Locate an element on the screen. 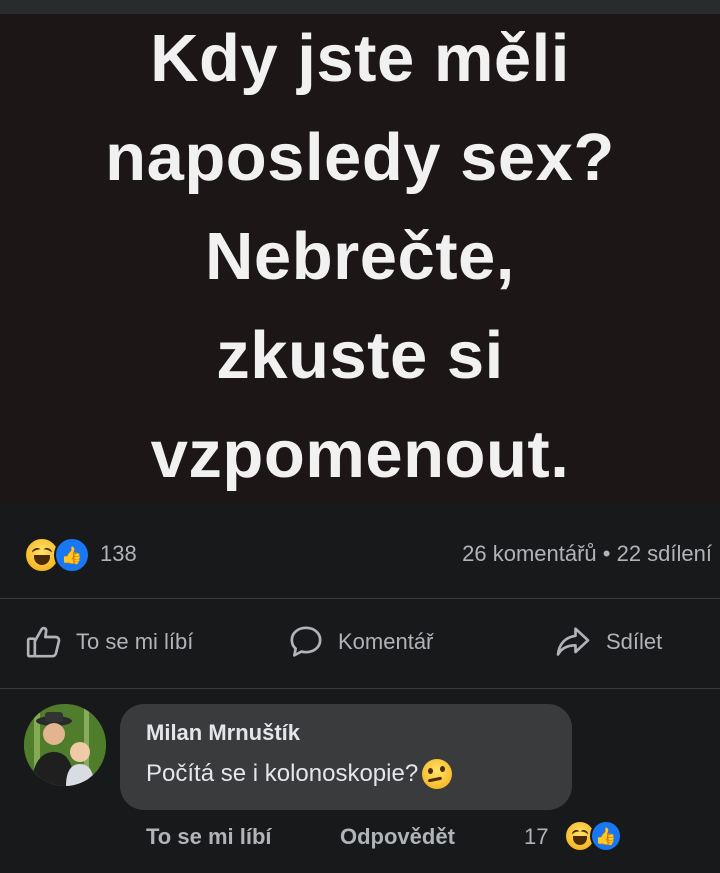 This screenshot has width=720, height=873. reaction-count: 138 is located at coordinates (118, 554).